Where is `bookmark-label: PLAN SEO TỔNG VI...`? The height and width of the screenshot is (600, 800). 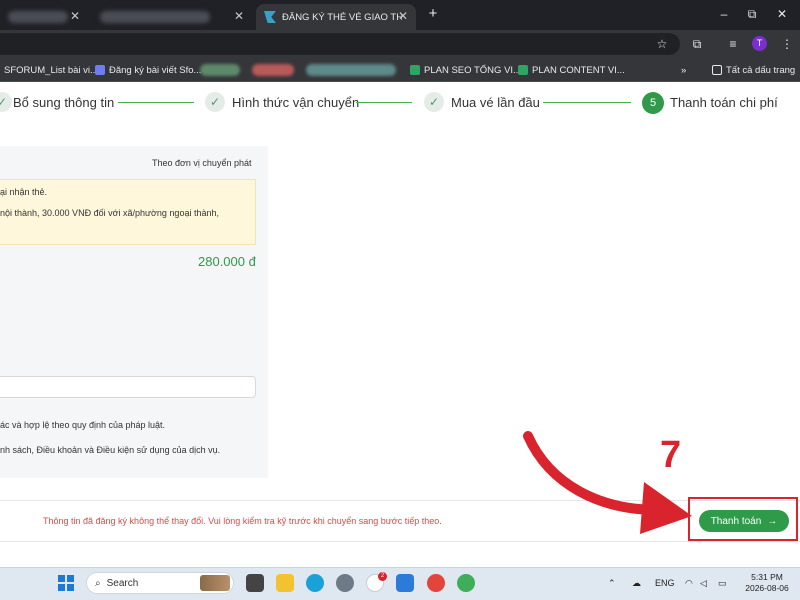
bookmark-label: PLAN SEO TỔNG VI... is located at coordinates (472, 70).